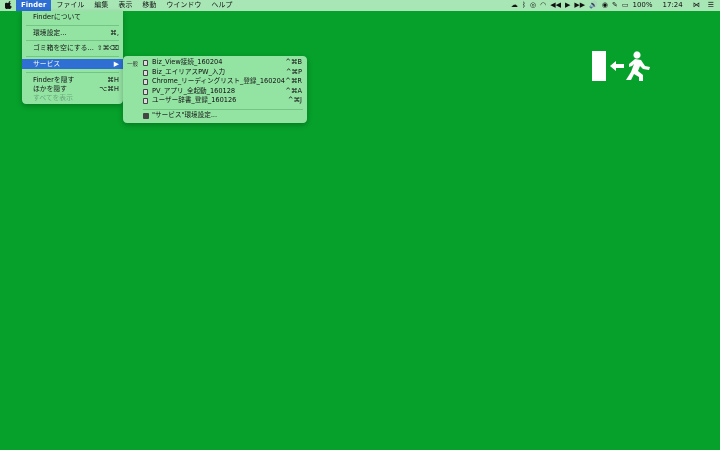 This screenshot has height=450, width=720. I want to click on menu-item-label: Finderについて, so click(57, 17).